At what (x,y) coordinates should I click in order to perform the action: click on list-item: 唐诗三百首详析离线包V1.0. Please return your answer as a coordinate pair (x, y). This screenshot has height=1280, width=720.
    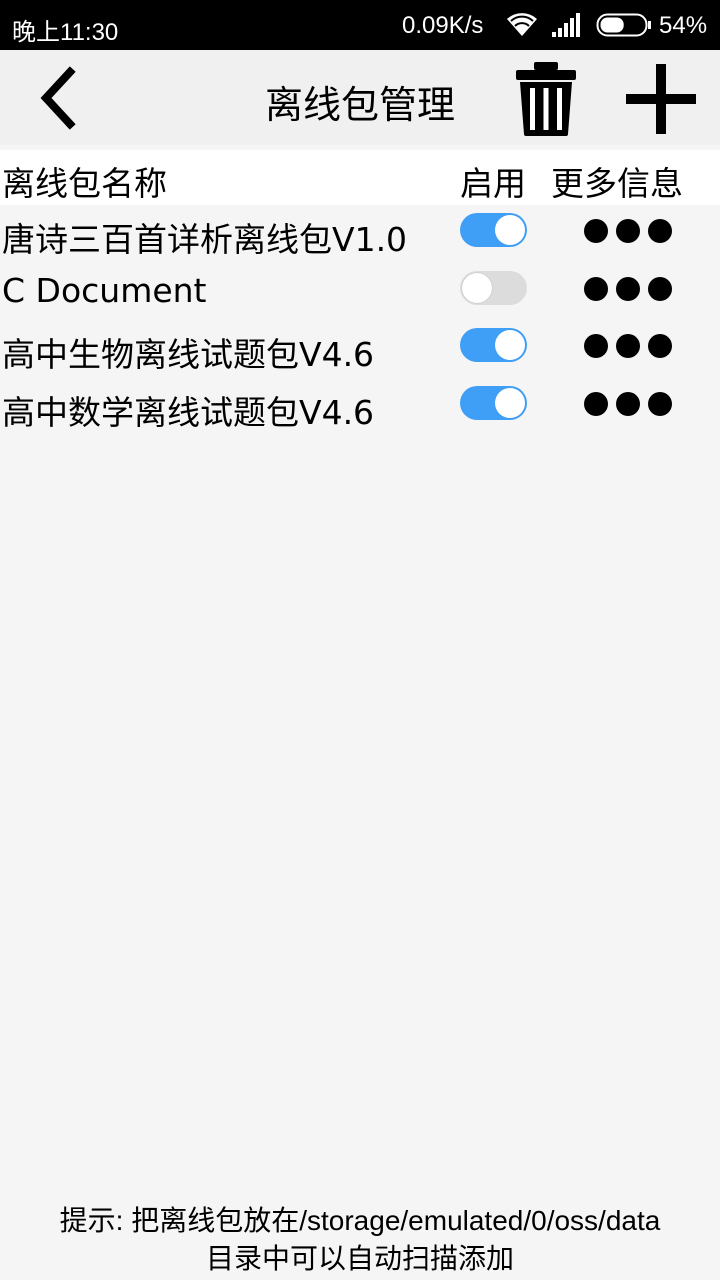
    Looking at the image, I should click on (360, 234).